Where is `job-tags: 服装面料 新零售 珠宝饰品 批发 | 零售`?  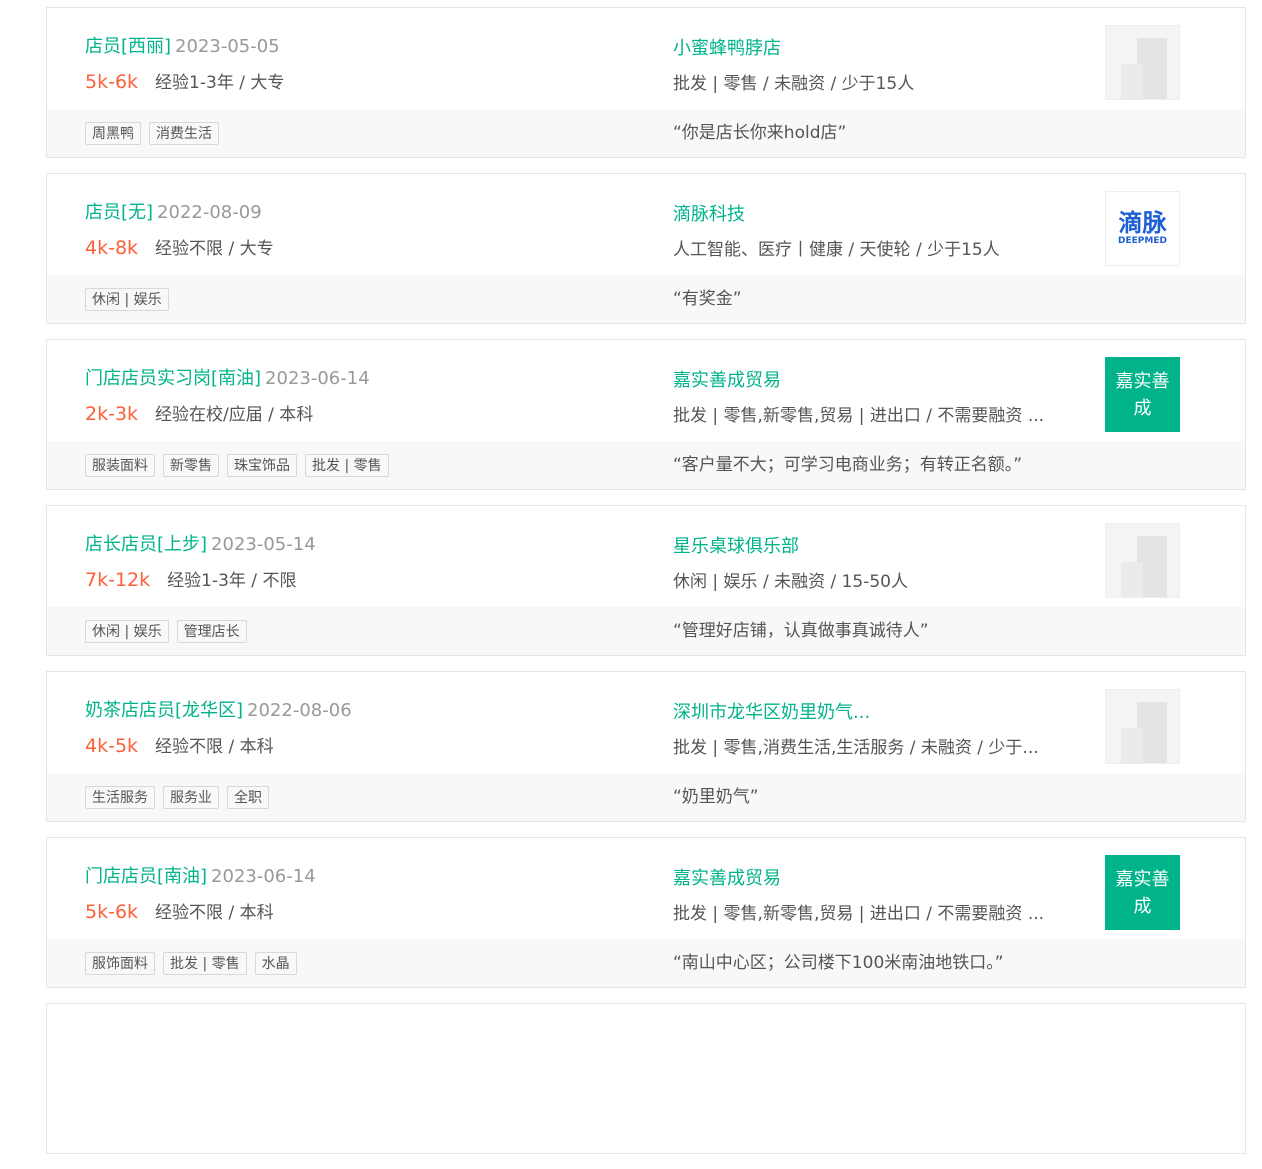
job-tags: 服装面料 新零售 珠宝饰品 批发 | 零售 is located at coordinates (241, 465).